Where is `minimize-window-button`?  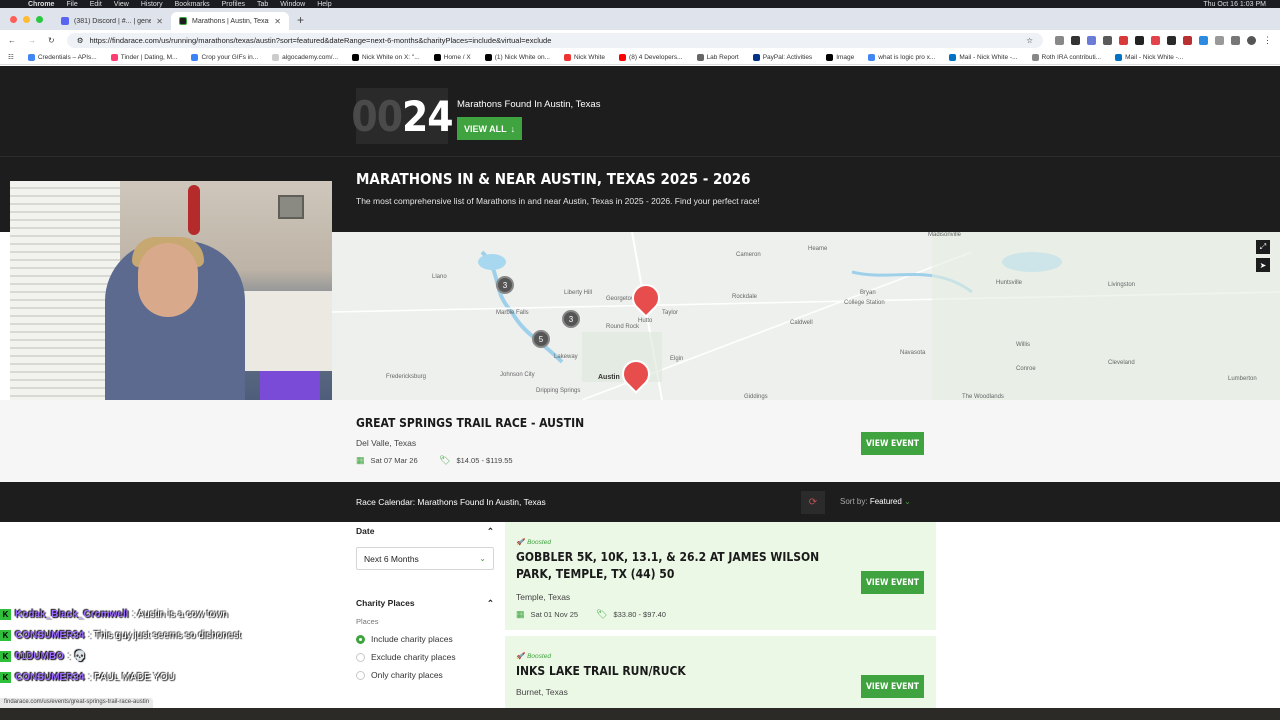
minimize-window-button is located at coordinates (26, 19).